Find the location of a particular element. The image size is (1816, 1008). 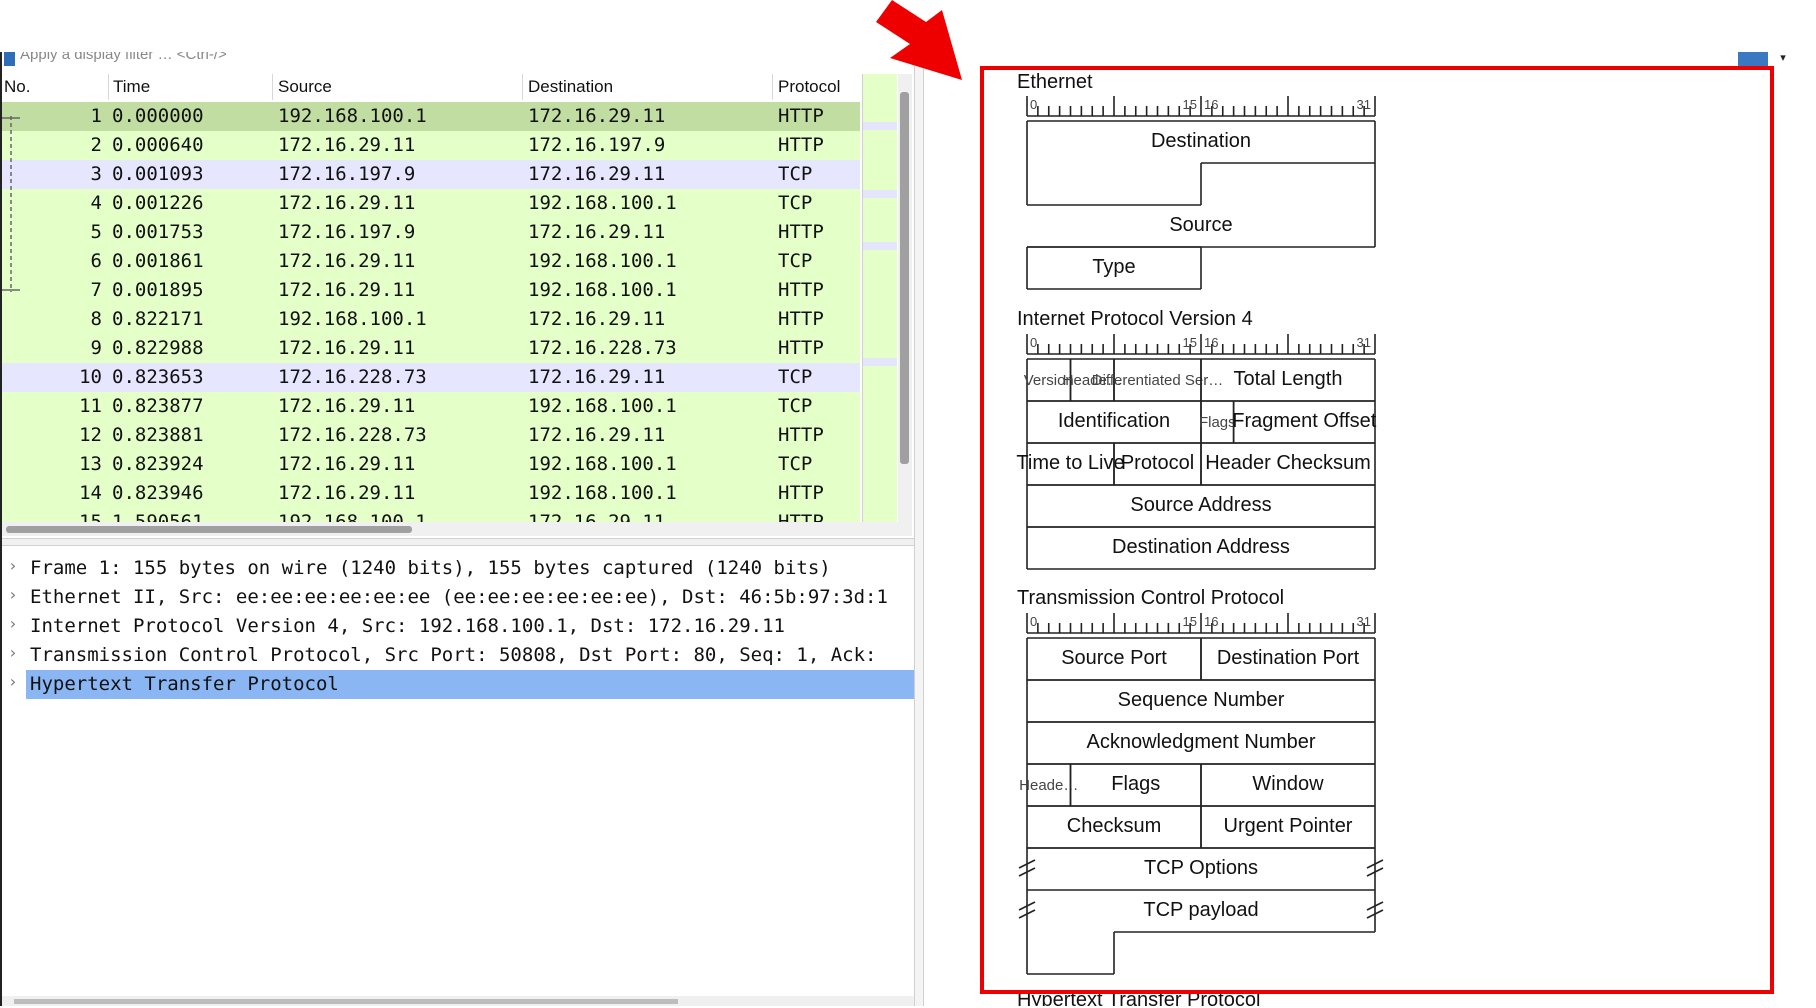

details-horizontal-scroll-thumb is located at coordinates (346, 1001).